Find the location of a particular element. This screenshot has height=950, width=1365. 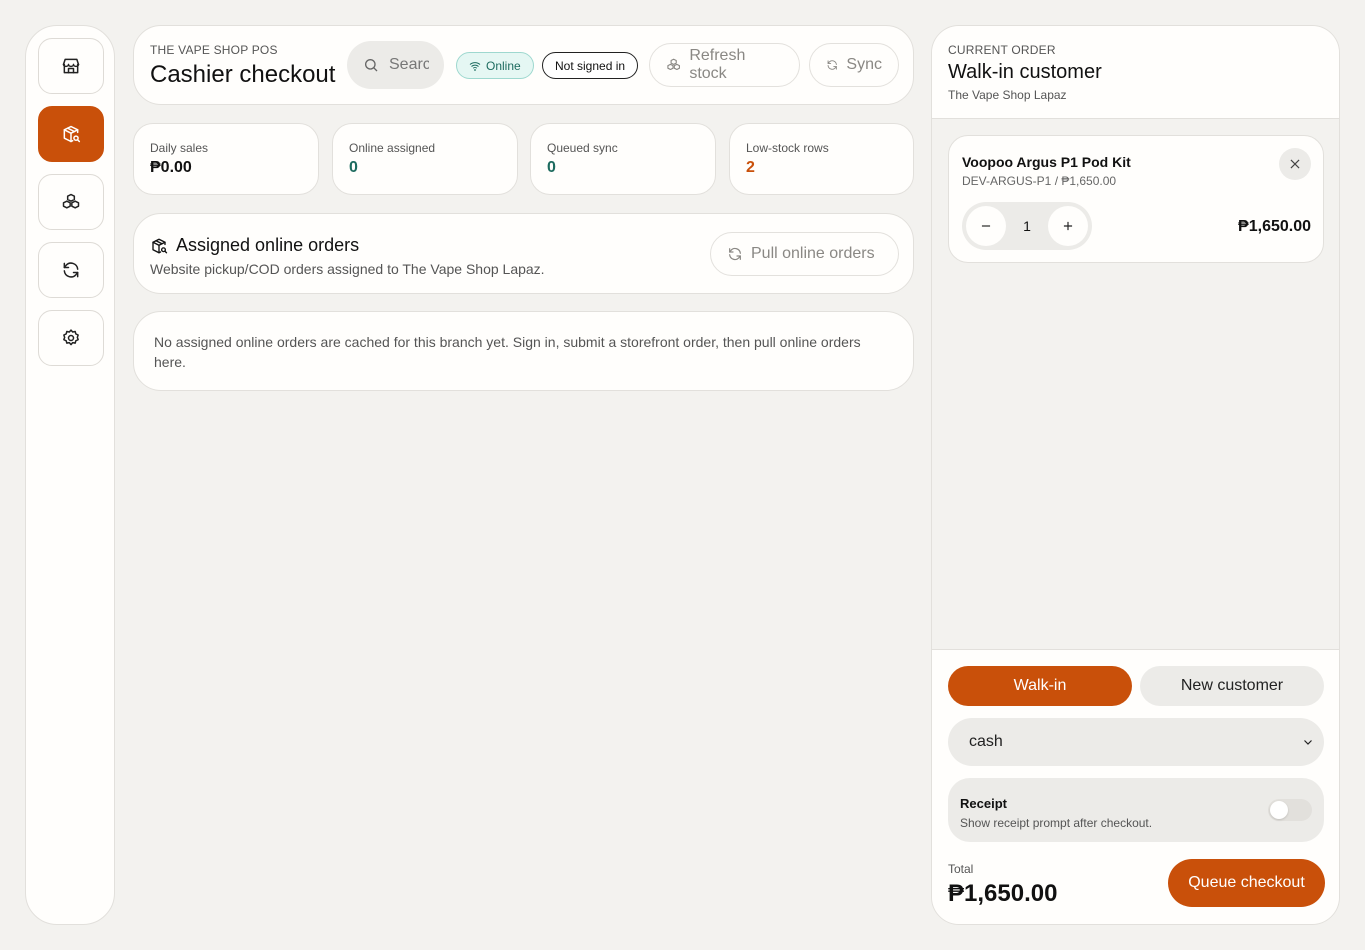

online-orders-title: Assigned online orders is located at coordinates (268, 245).